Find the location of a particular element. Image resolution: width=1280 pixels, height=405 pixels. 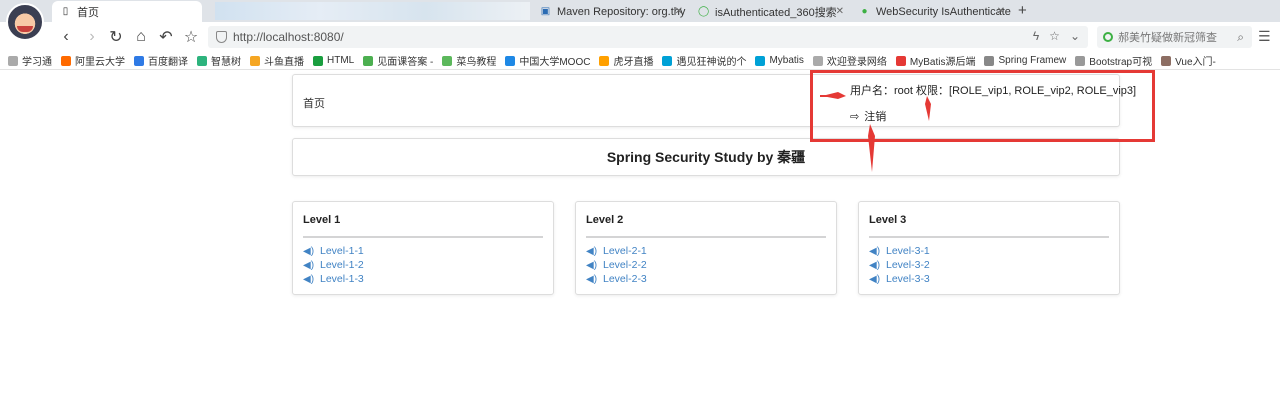

bookmark-star-button: ☆ is located at coordinates (191, 37).